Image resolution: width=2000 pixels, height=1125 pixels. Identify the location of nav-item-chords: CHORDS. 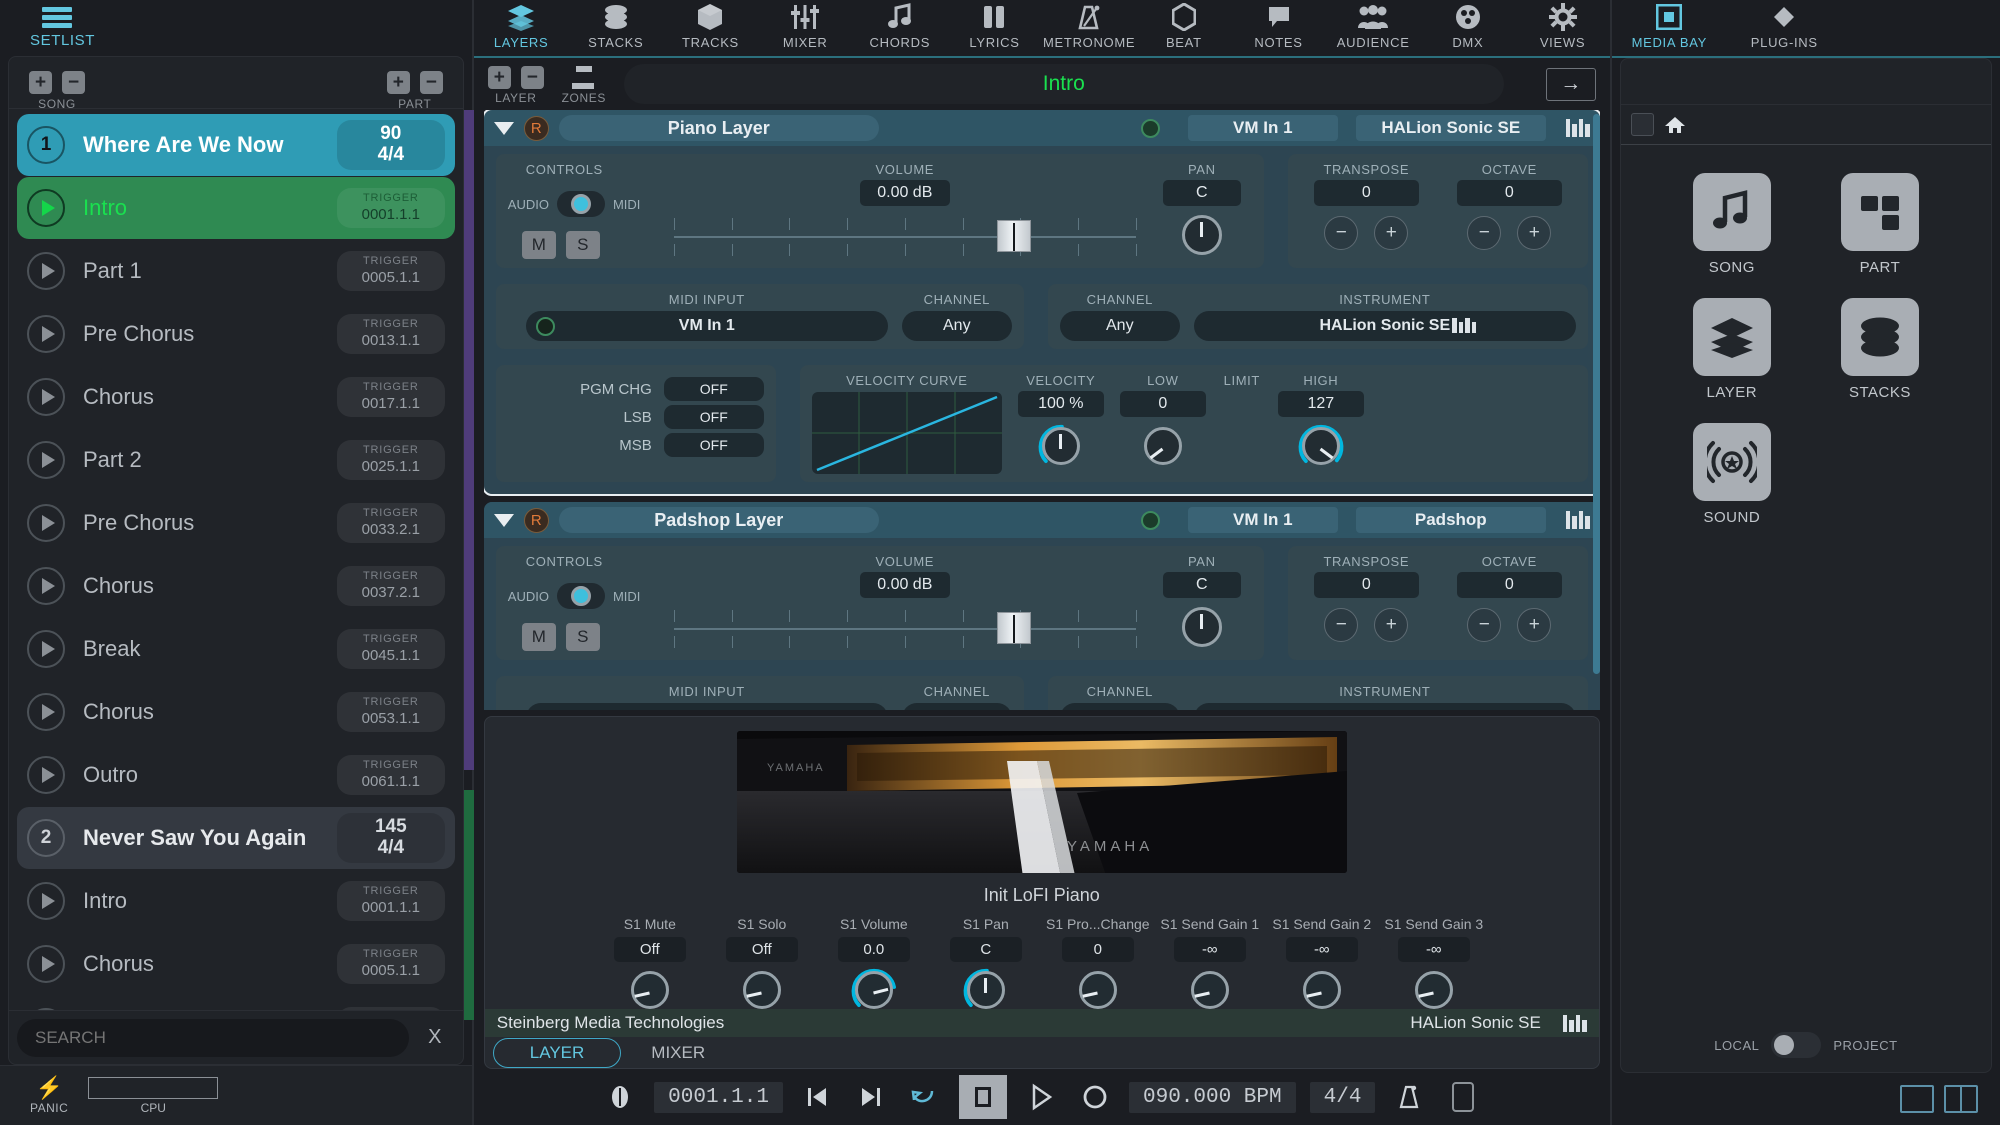
(899, 26).